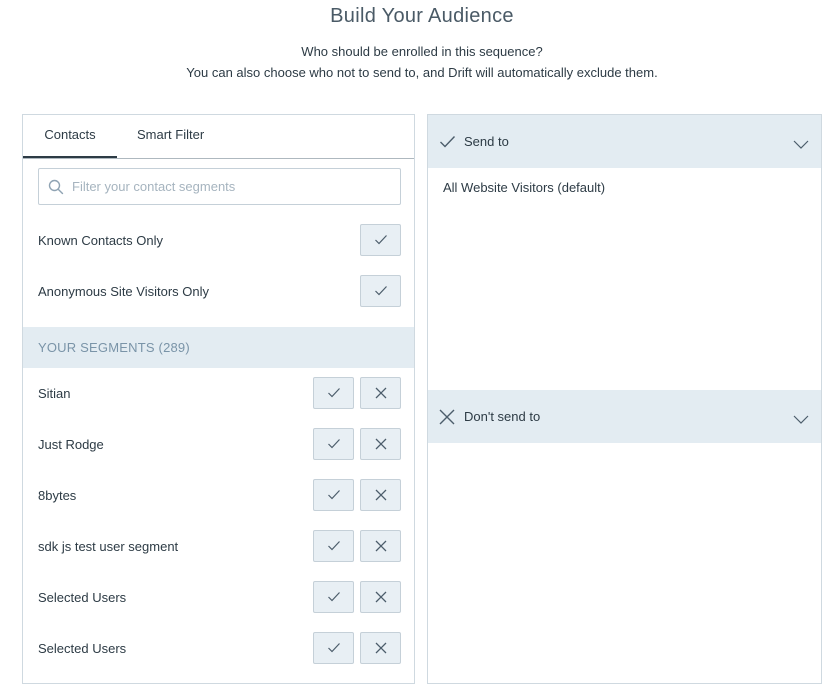  What do you see at coordinates (101, 240) in the screenshot?
I see `quick-filter-label: Known Contacts Only` at bounding box center [101, 240].